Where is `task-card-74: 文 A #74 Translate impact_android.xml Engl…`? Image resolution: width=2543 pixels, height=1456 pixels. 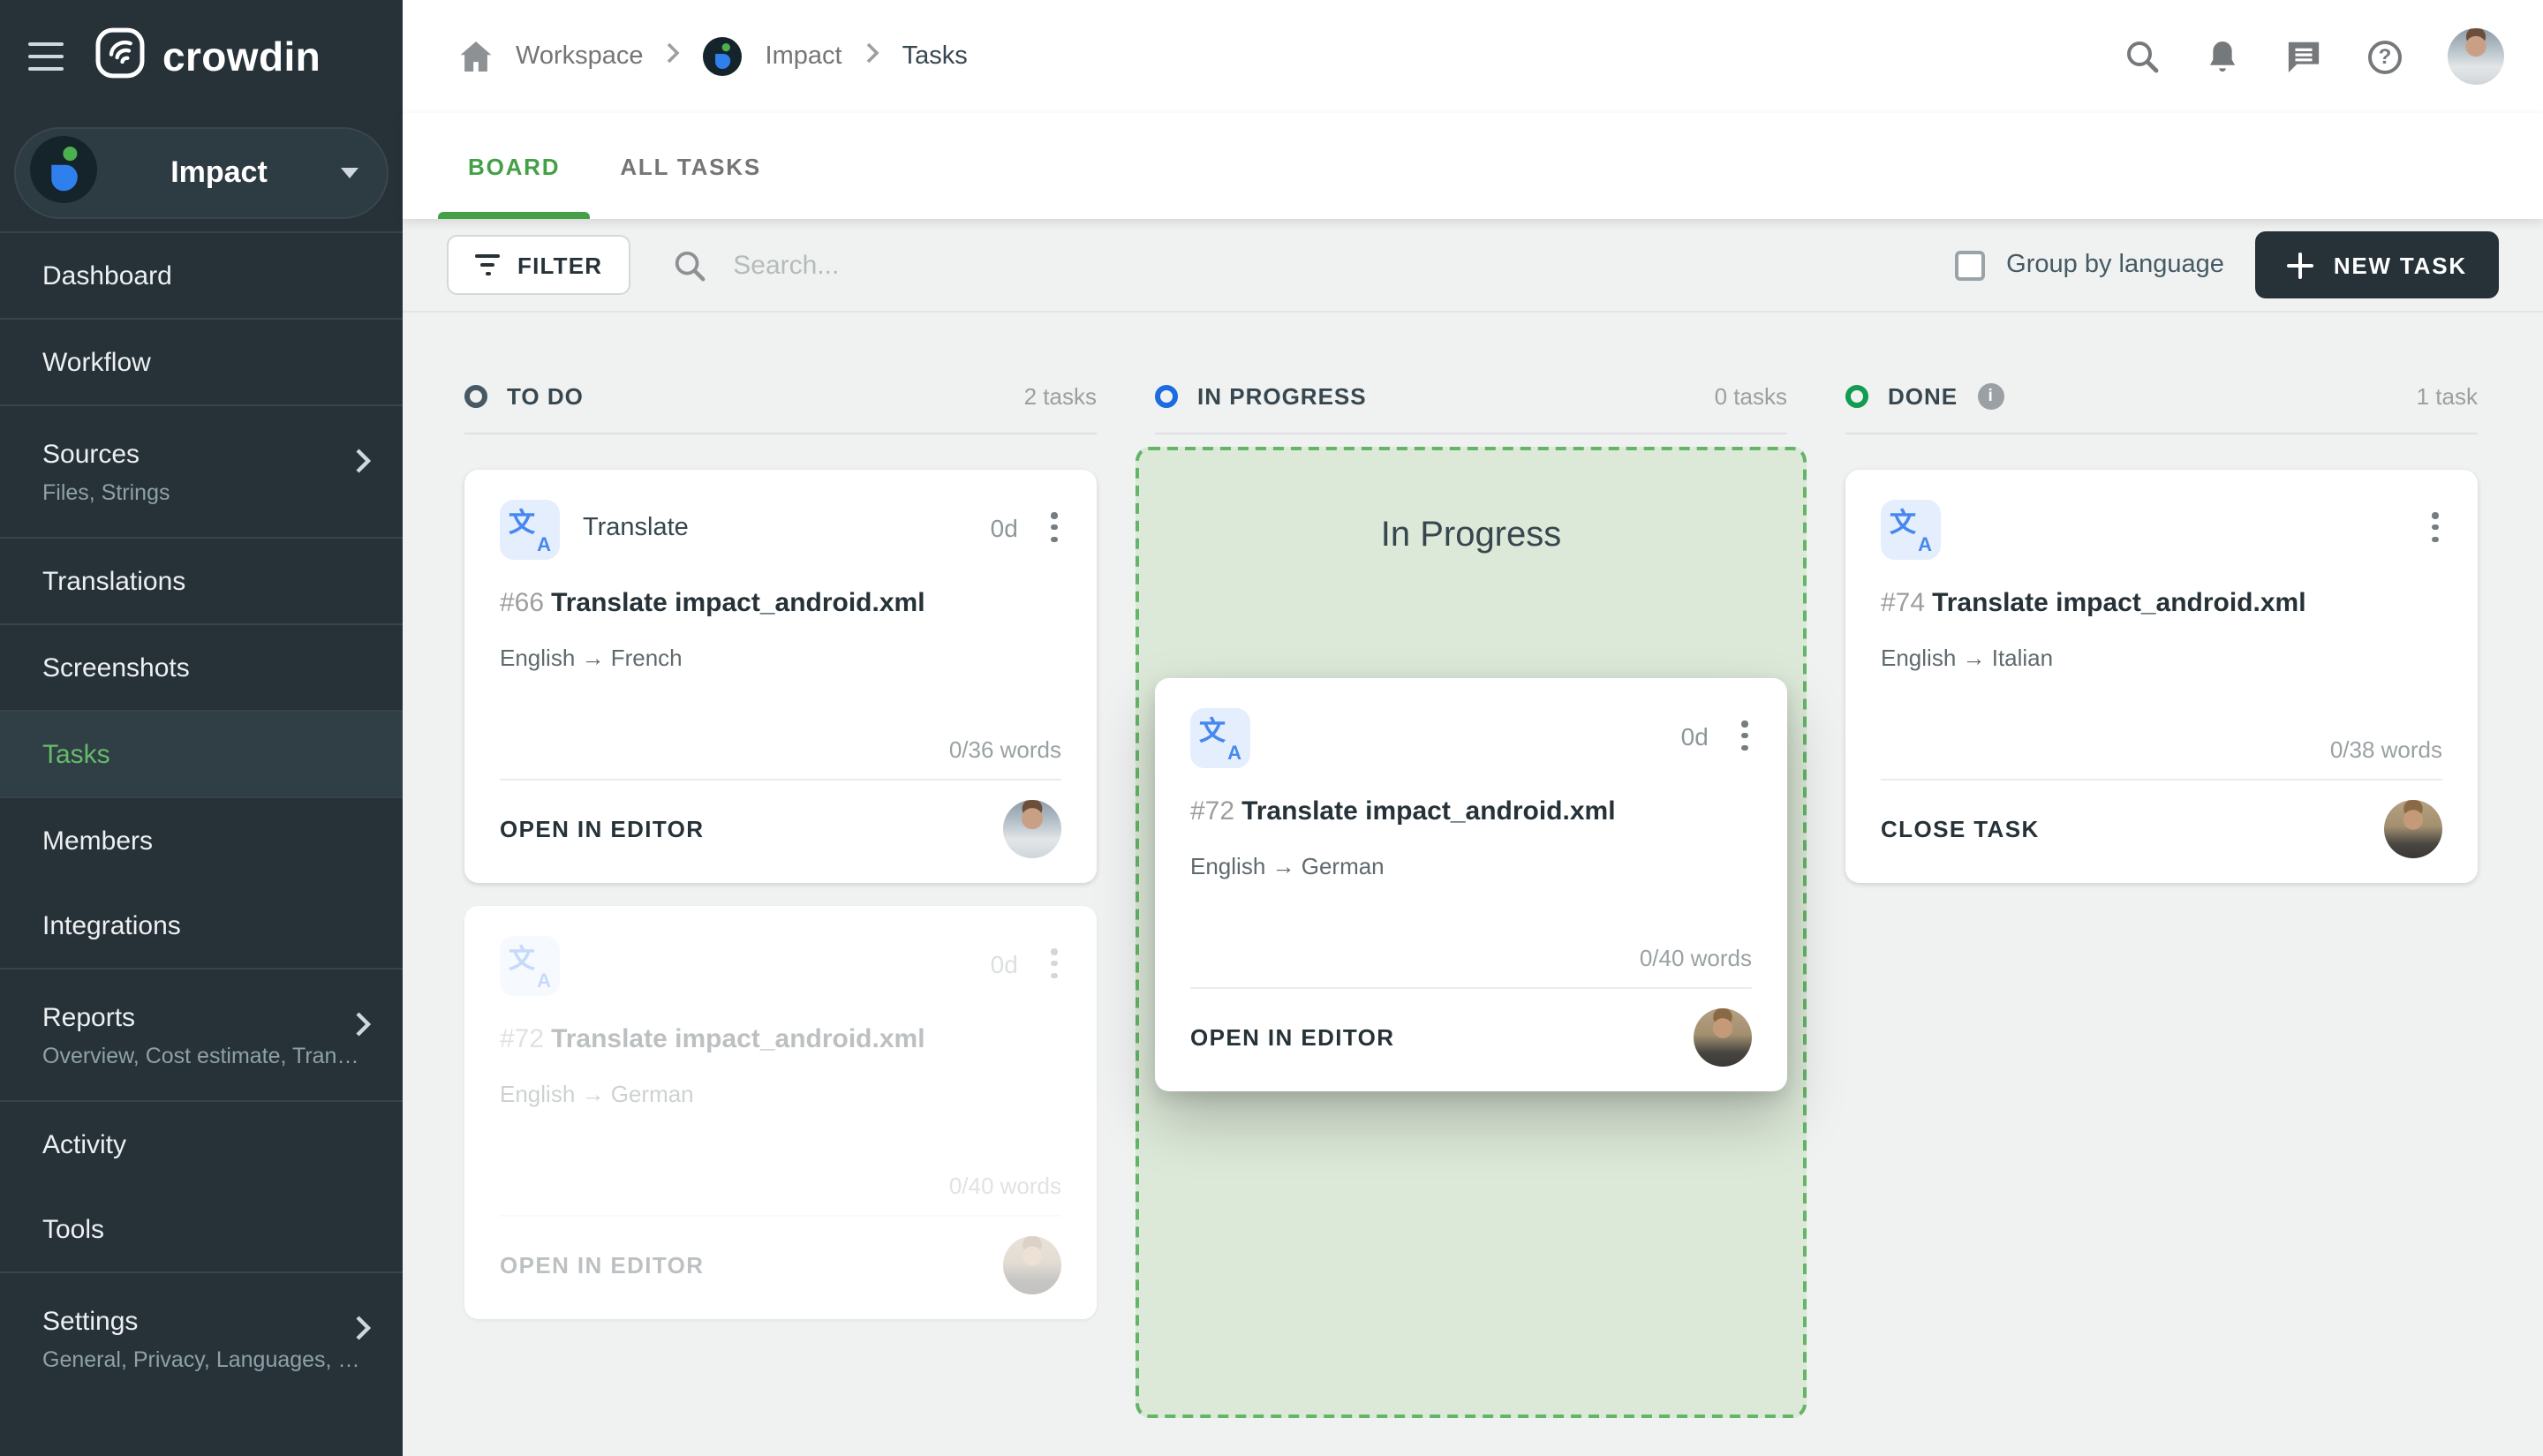
task-card-74: 文 A #74 Translate impact_android.xml Engl… is located at coordinates (2161, 676).